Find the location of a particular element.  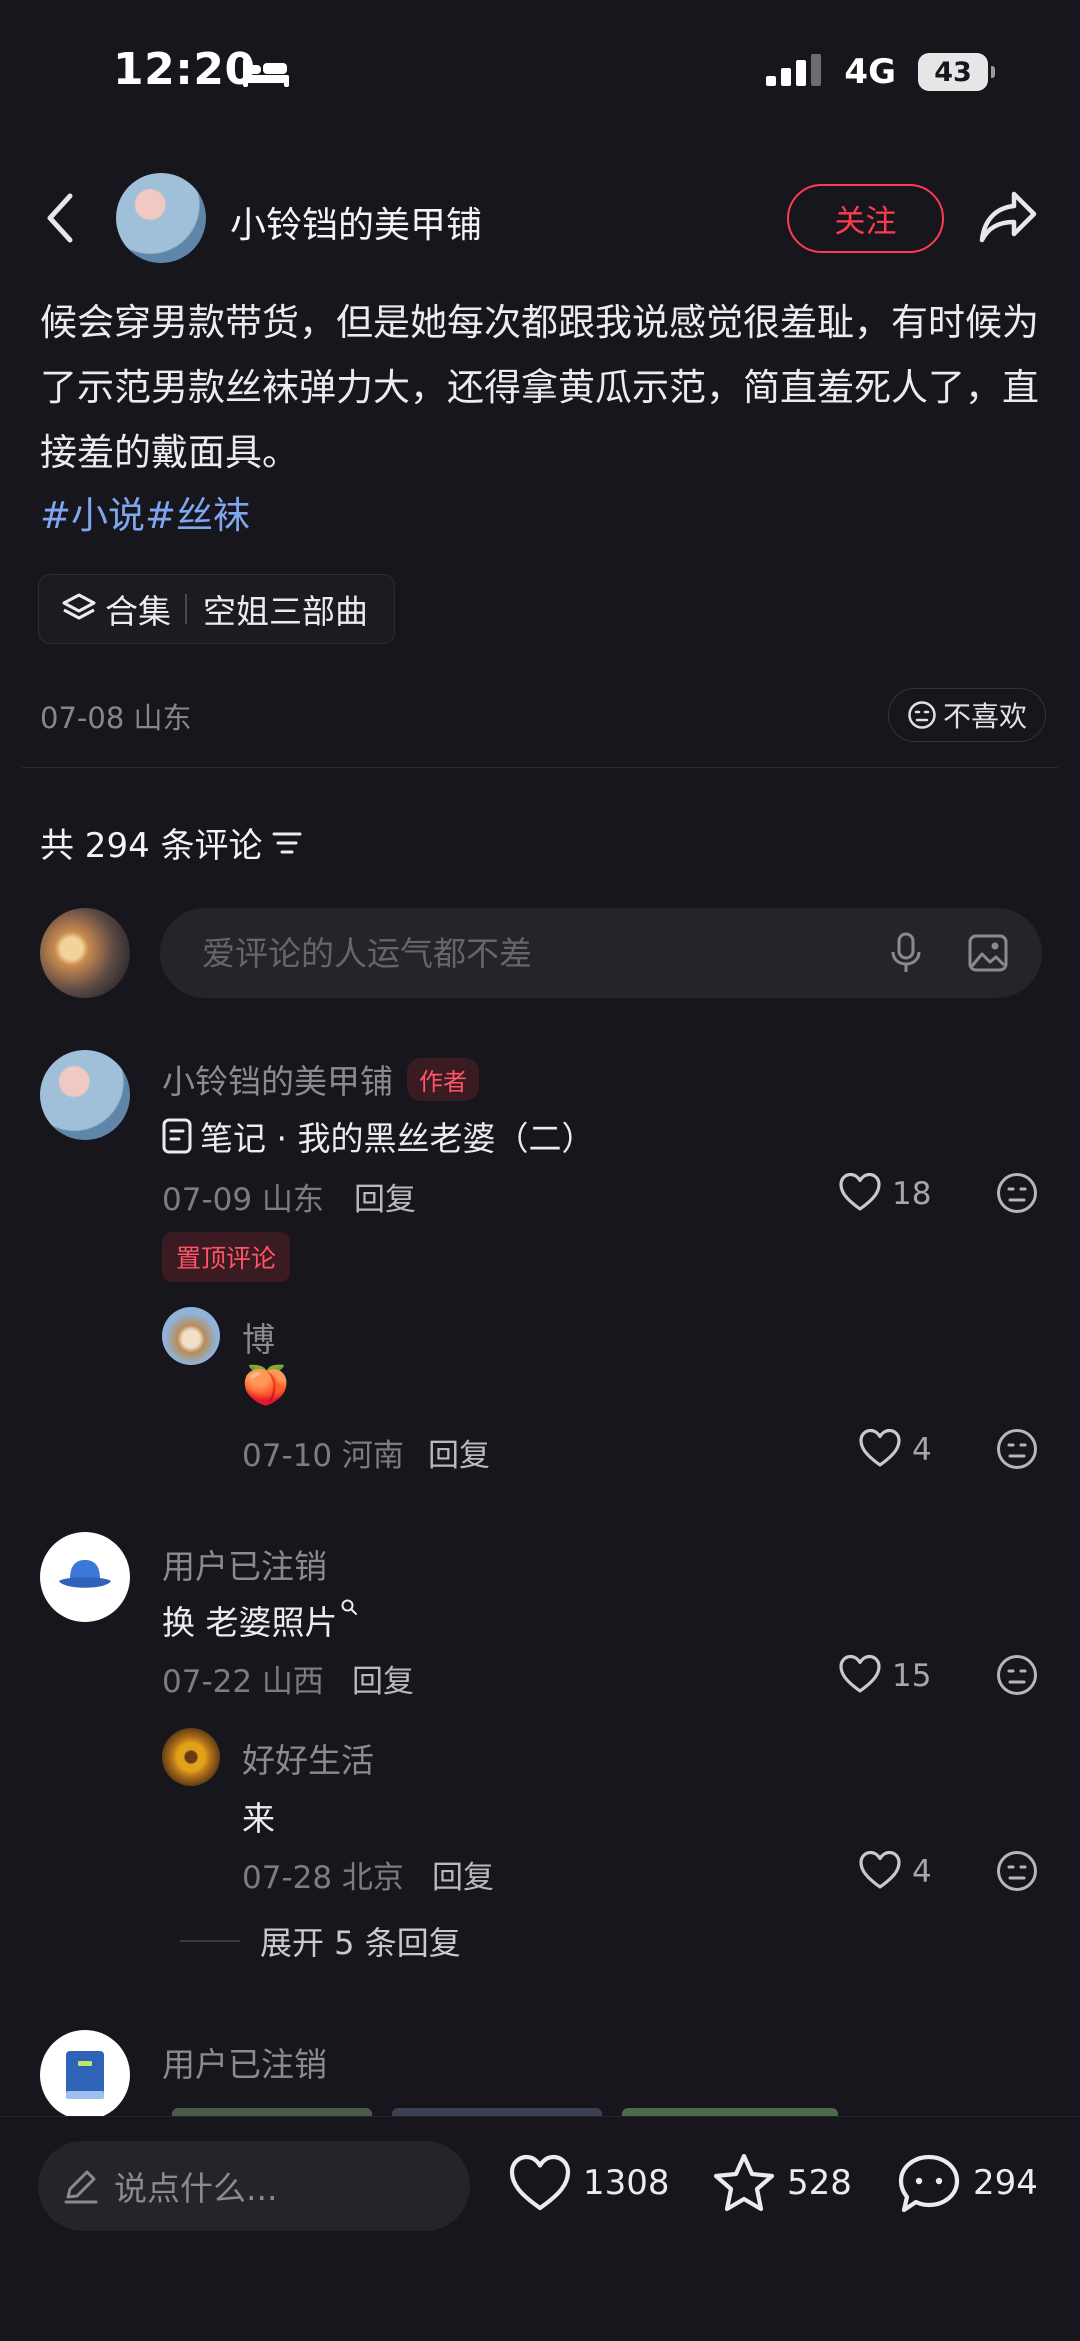

share-icon is located at coordinates (1008, 217).